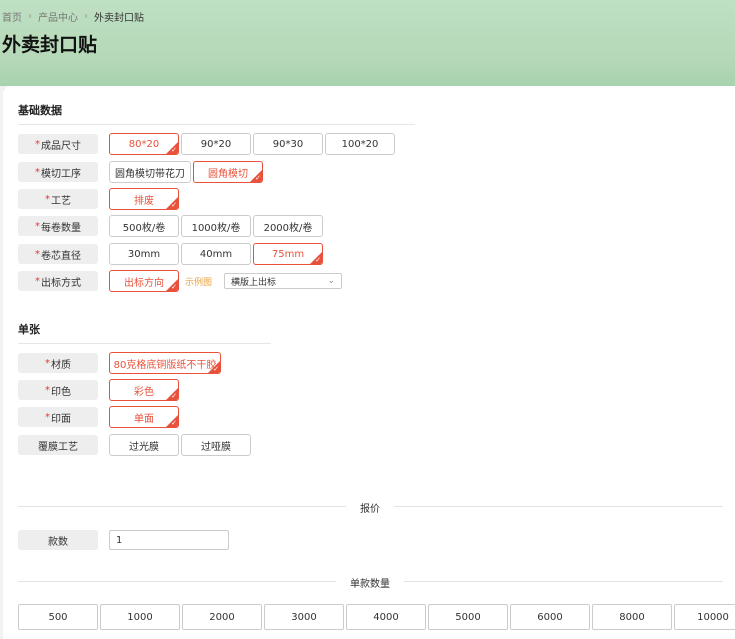 The height and width of the screenshot is (639, 735). What do you see at coordinates (169, 540) in the screenshot?
I see `count-input: 1` at bounding box center [169, 540].